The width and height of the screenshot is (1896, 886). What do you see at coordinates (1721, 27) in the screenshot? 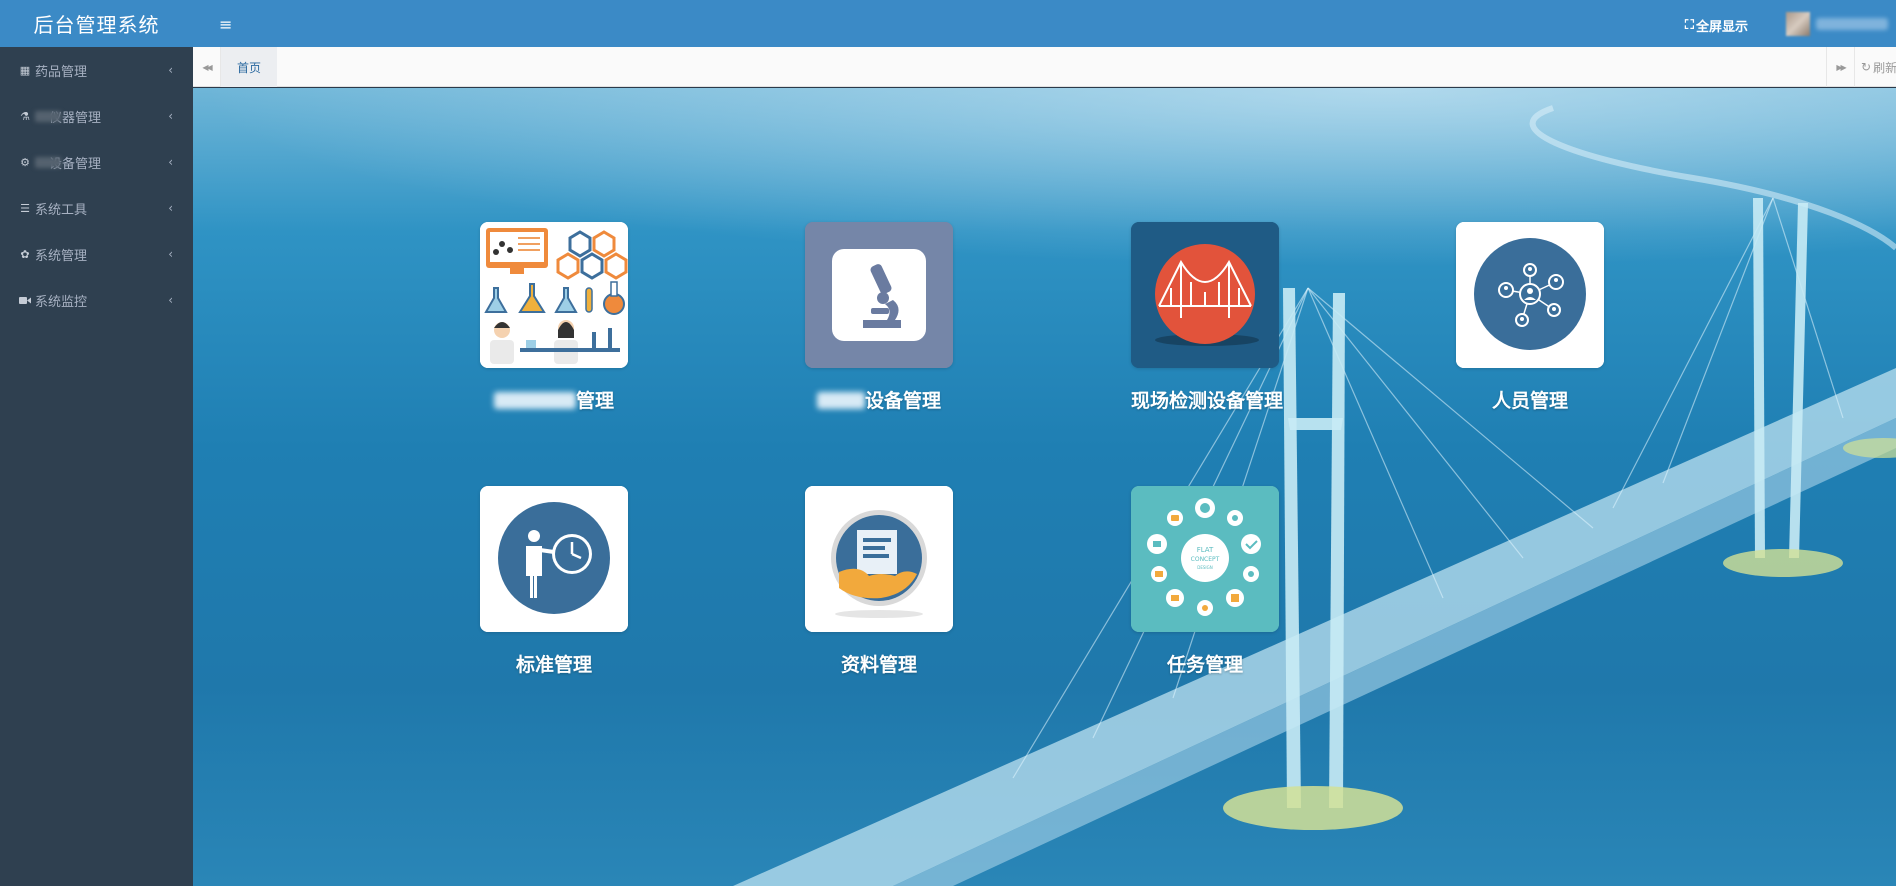
I see `fullscreen-label: 全屏显示` at bounding box center [1721, 27].